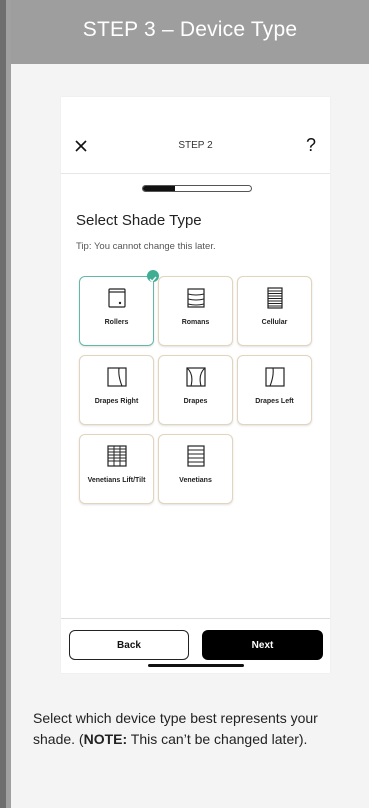 The height and width of the screenshot is (808, 369). What do you see at coordinates (146, 246) in the screenshot?
I see `tip-text: Tip: You cannot change this later.` at bounding box center [146, 246].